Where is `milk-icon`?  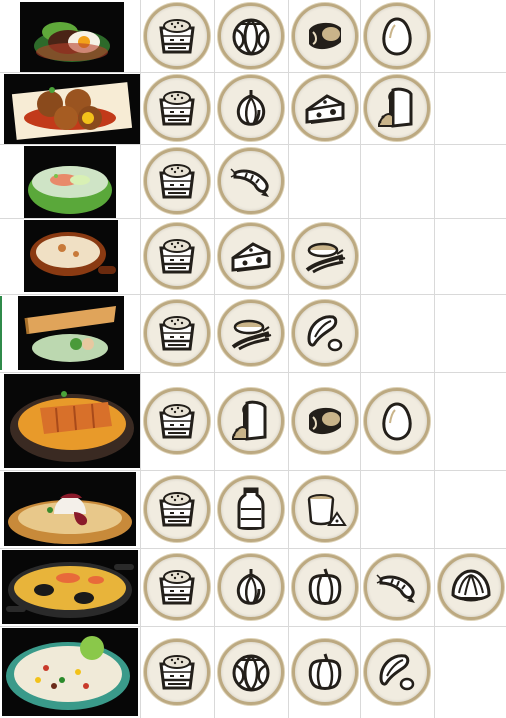 milk-icon is located at coordinates (251, 509).